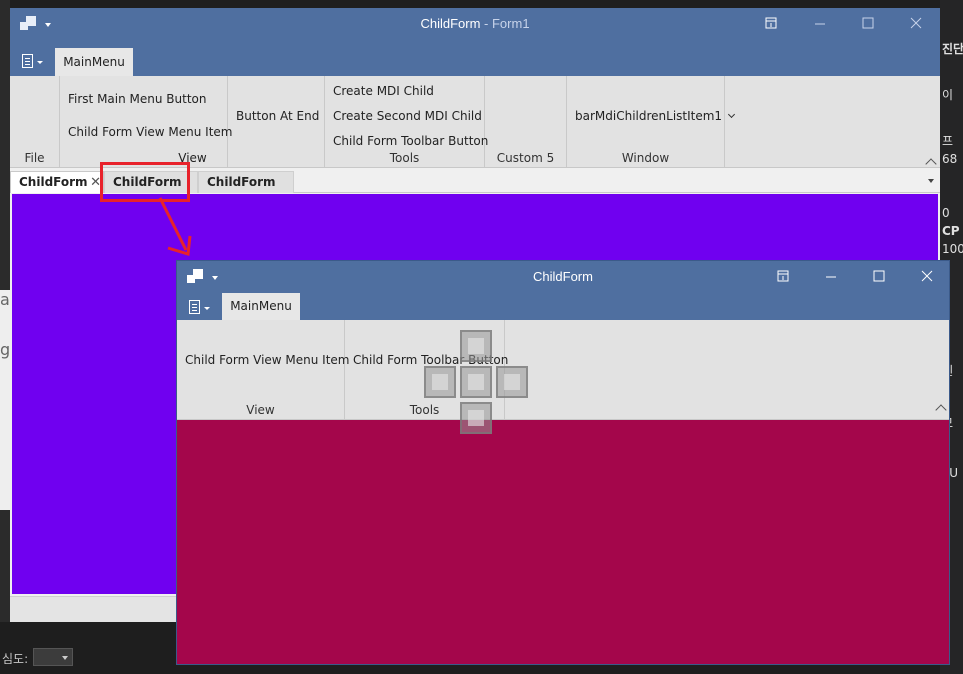 The height and width of the screenshot is (674, 963). Describe the element at coordinates (263, 369) in the screenshot. I see `ribbon-group-view: Child Form View Menu Item View` at that location.